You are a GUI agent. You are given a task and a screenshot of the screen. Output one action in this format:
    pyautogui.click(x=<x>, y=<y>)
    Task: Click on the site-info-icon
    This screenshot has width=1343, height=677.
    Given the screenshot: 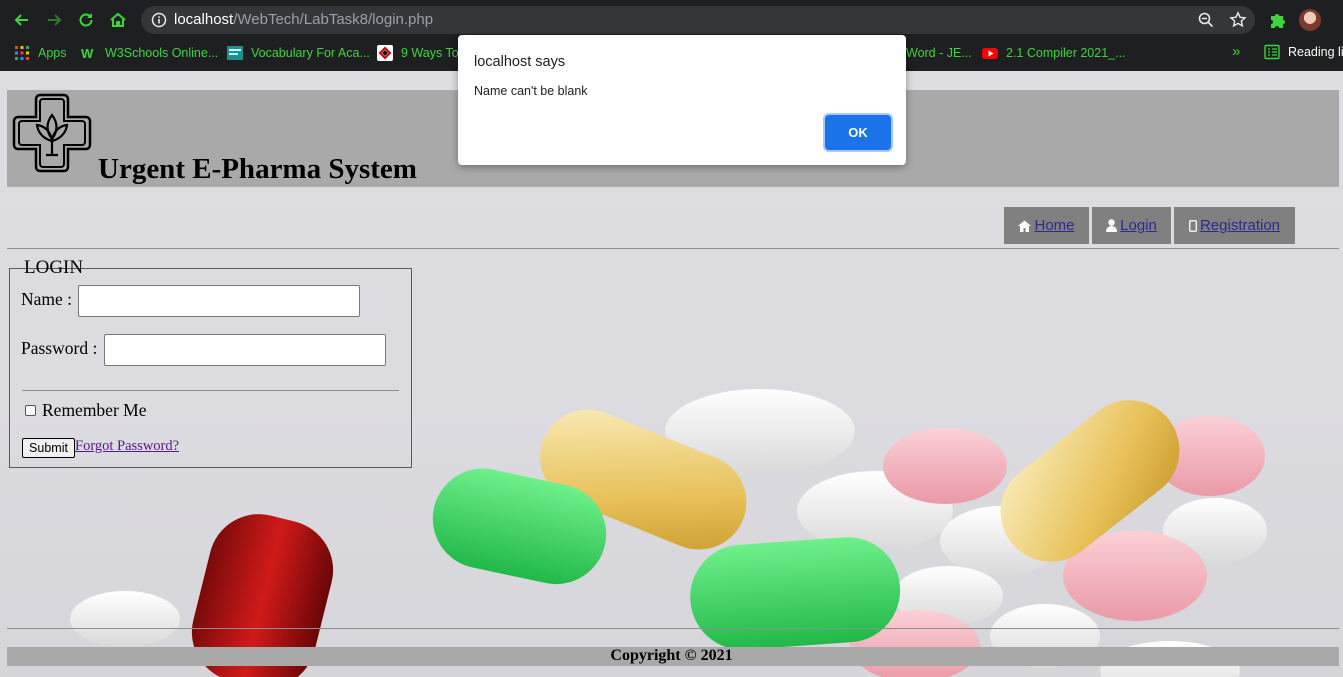 What is the action you would take?
    pyautogui.click(x=159, y=20)
    